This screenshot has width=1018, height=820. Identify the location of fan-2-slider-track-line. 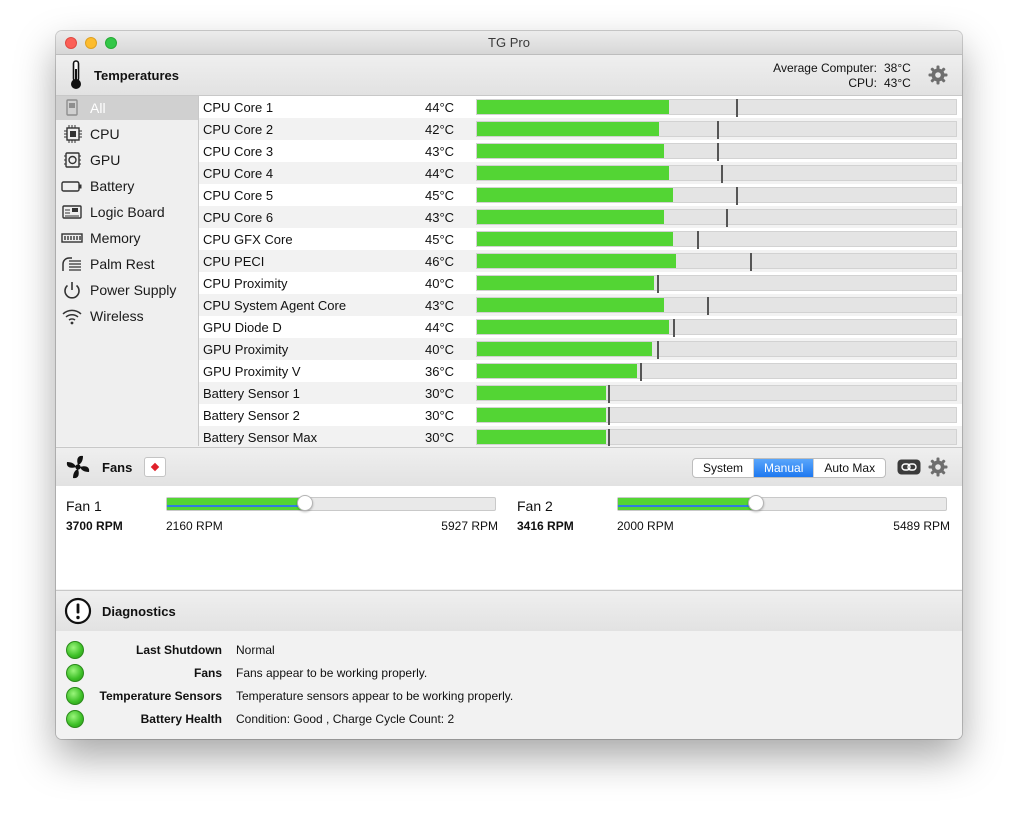
(687, 506).